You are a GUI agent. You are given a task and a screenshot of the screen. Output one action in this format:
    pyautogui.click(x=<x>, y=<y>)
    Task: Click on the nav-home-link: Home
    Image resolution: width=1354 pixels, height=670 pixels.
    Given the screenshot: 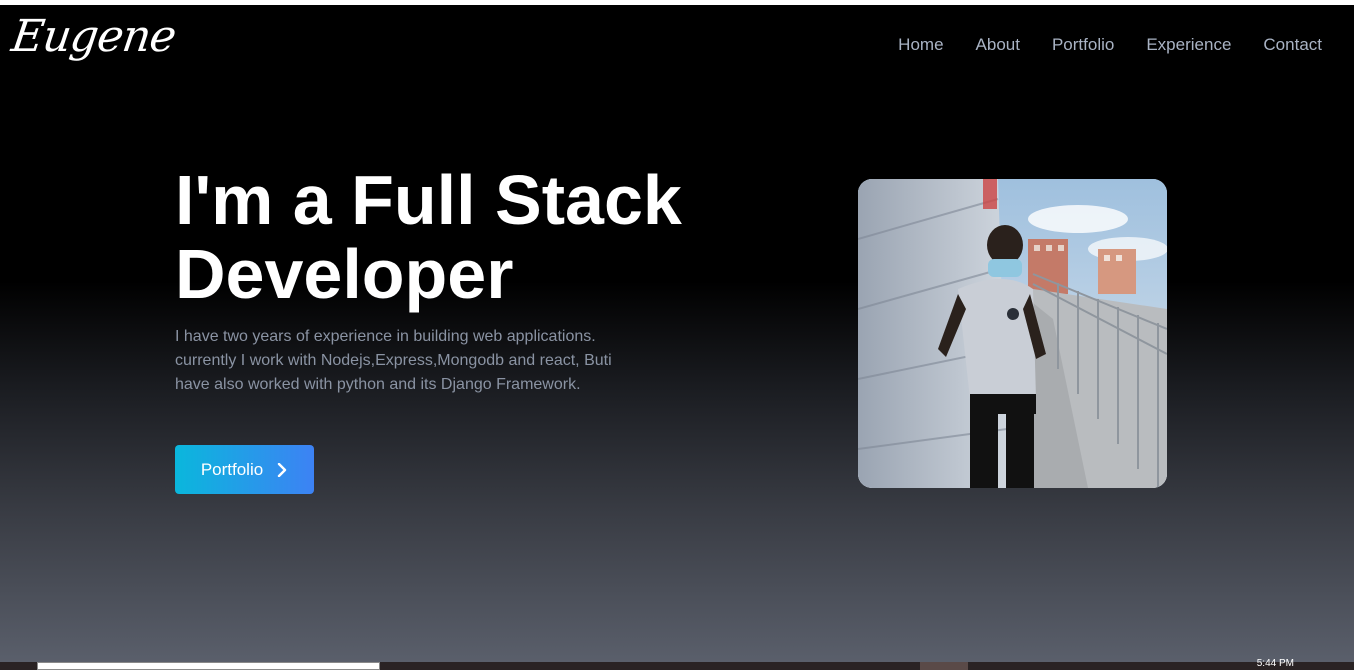 What is the action you would take?
    pyautogui.click(x=920, y=45)
    